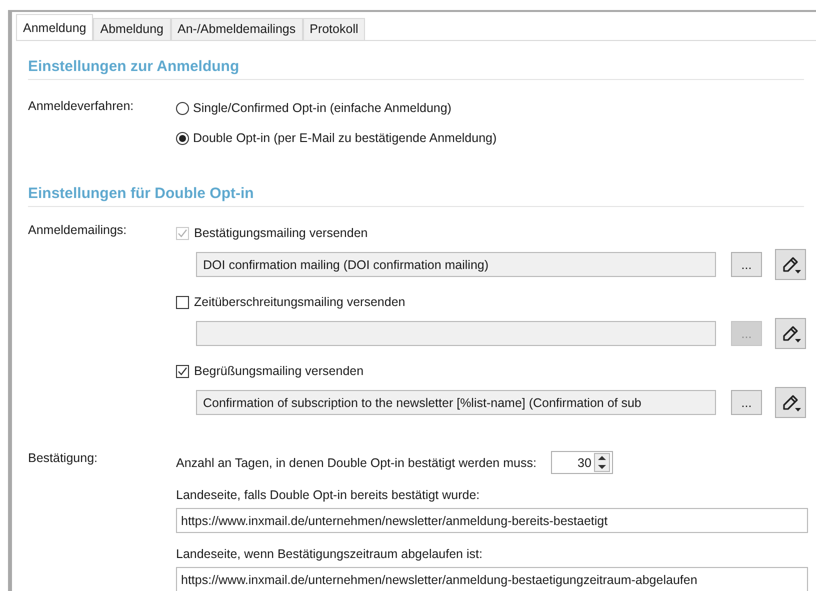  What do you see at coordinates (131, 29) in the screenshot?
I see `tab: Abmeldung` at bounding box center [131, 29].